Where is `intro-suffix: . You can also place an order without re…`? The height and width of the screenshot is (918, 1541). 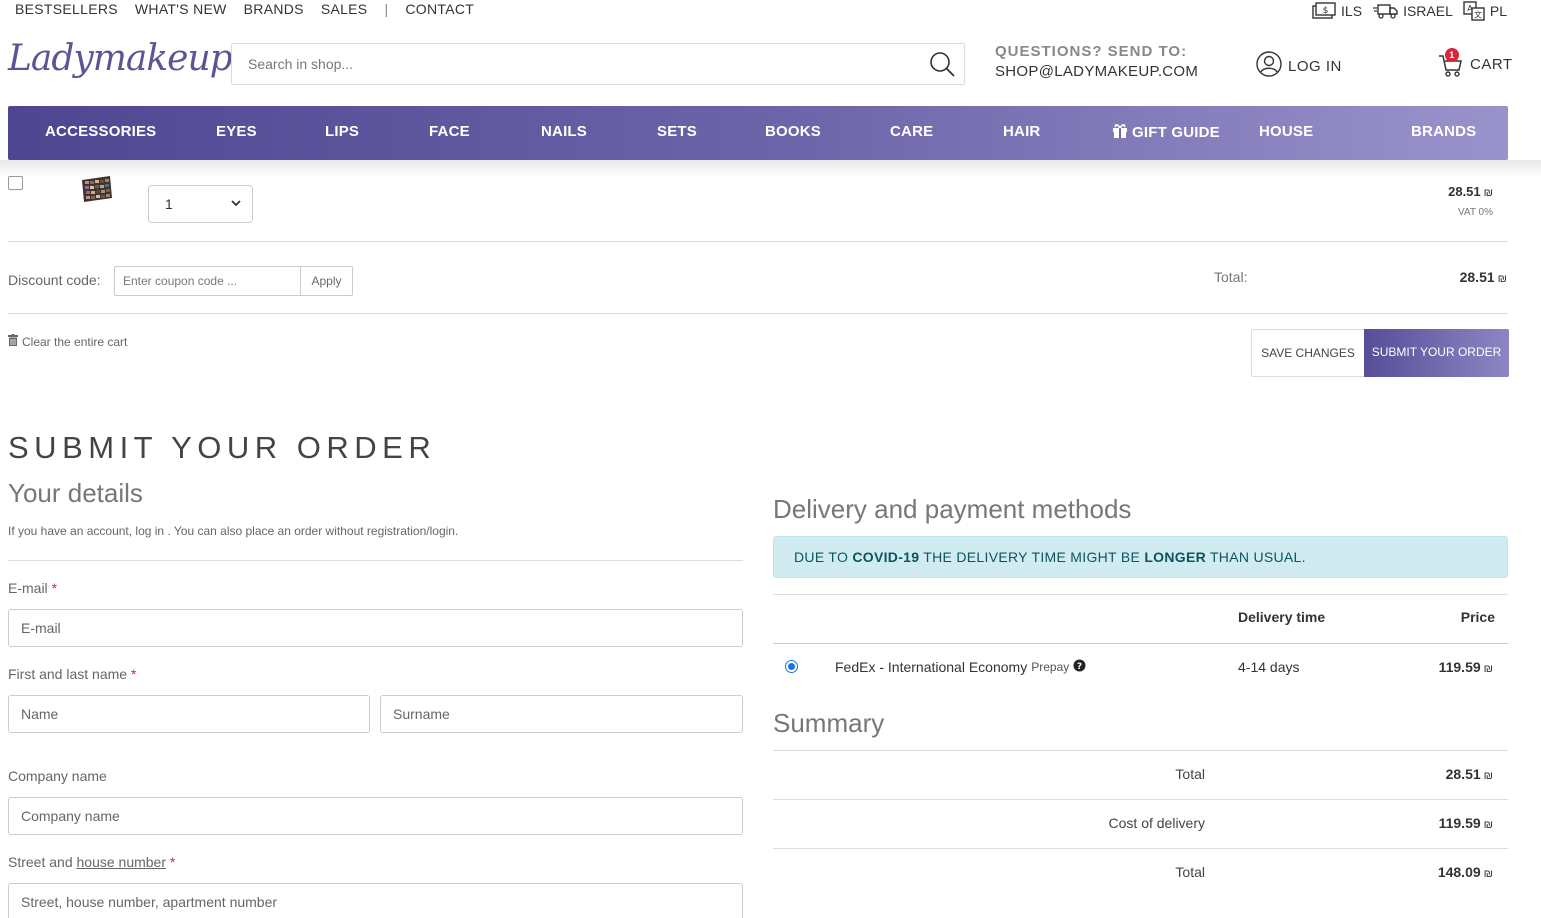 intro-suffix: . You can also place an order without re… is located at coordinates (311, 531).